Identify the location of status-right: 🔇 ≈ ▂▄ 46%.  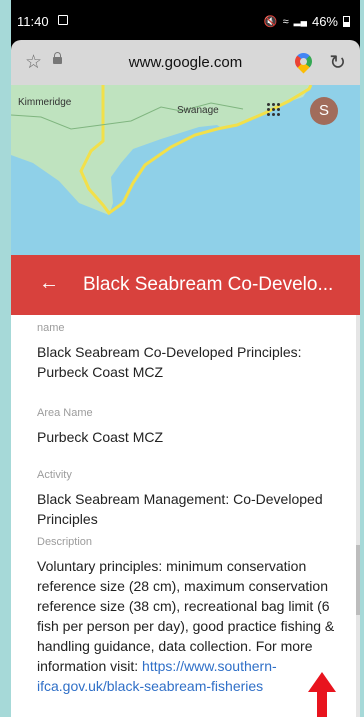
(307, 21).